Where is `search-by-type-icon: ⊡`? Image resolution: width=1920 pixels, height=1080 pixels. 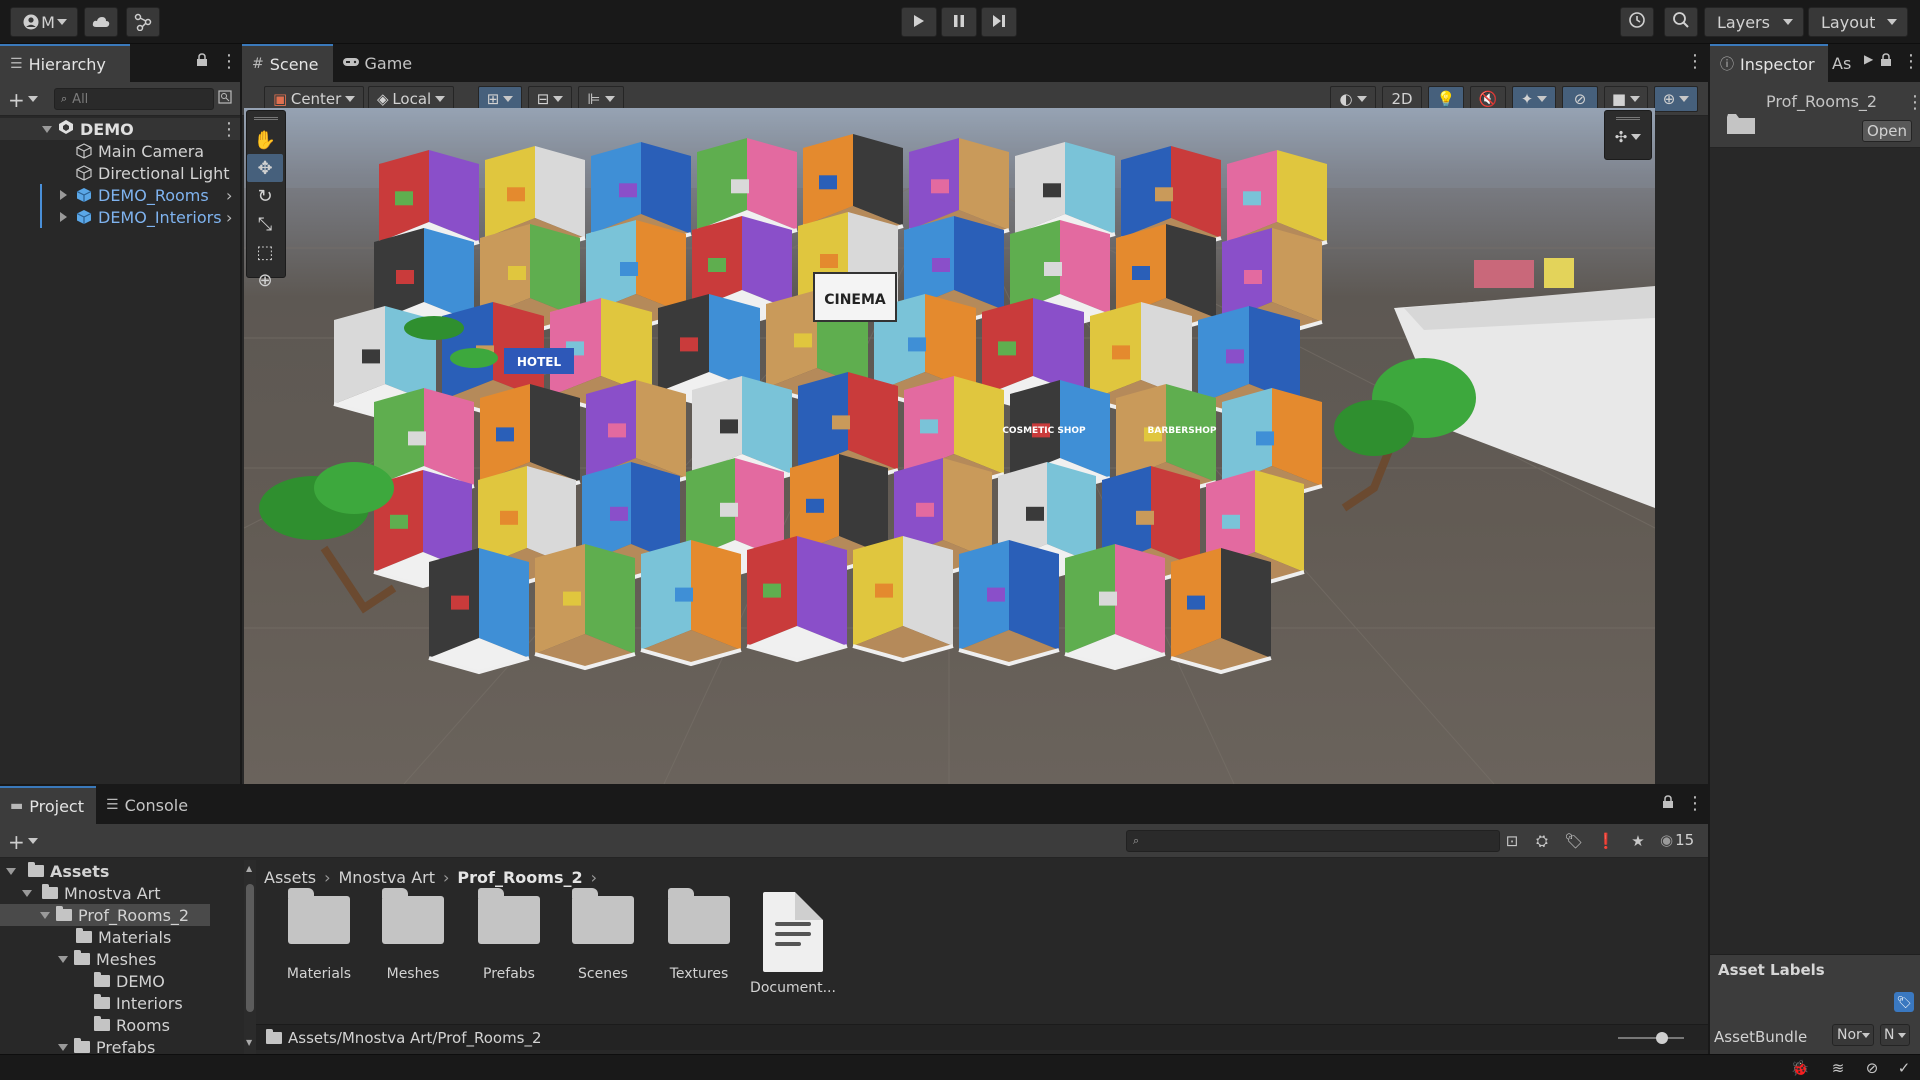
search-by-type-icon: ⊡ is located at coordinates (1512, 841).